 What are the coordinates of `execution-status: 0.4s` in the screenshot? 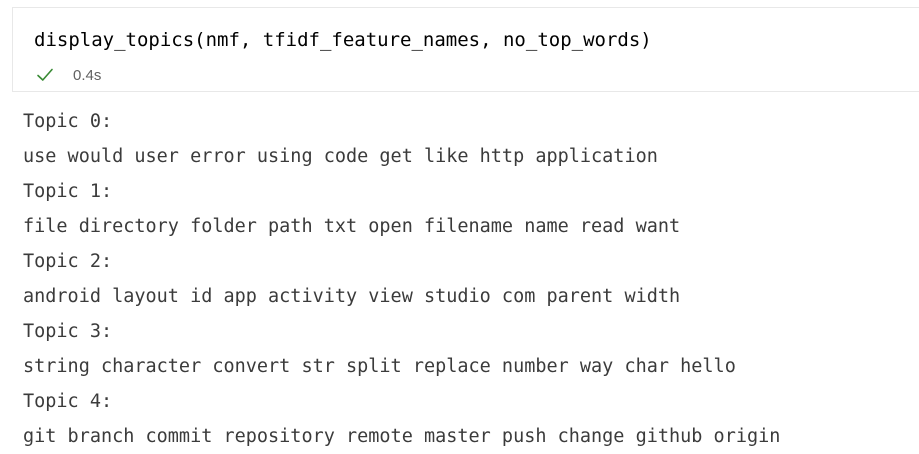 It's located at (68, 75).